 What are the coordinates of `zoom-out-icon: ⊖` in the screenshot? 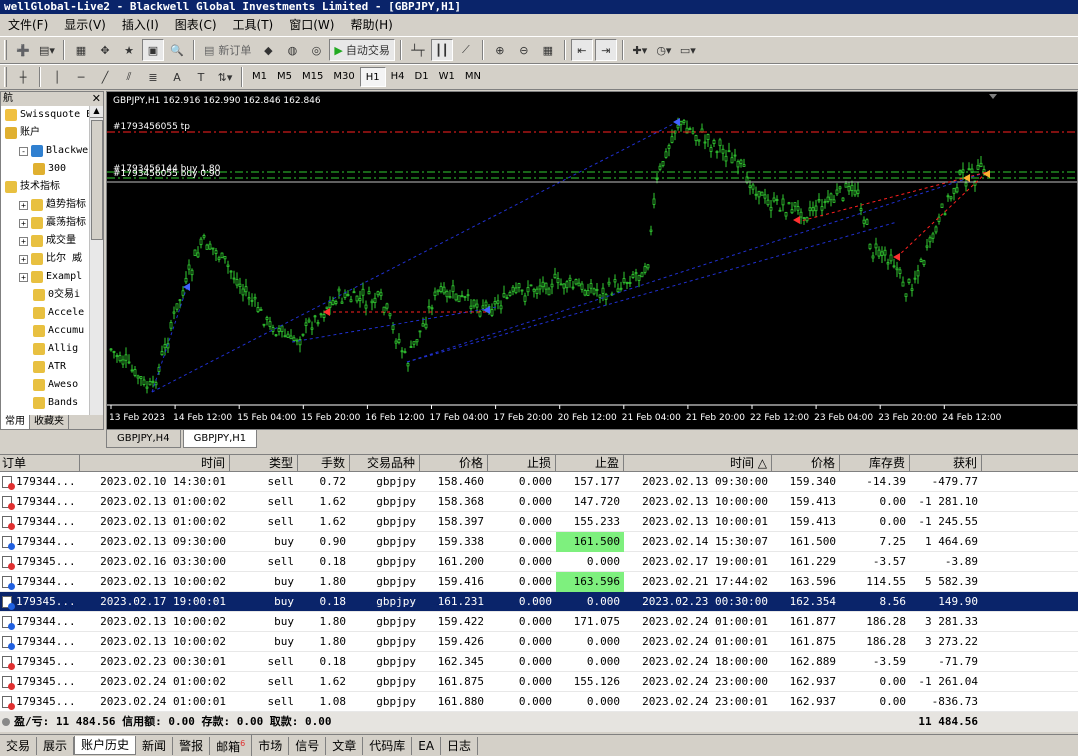 It's located at (524, 50).